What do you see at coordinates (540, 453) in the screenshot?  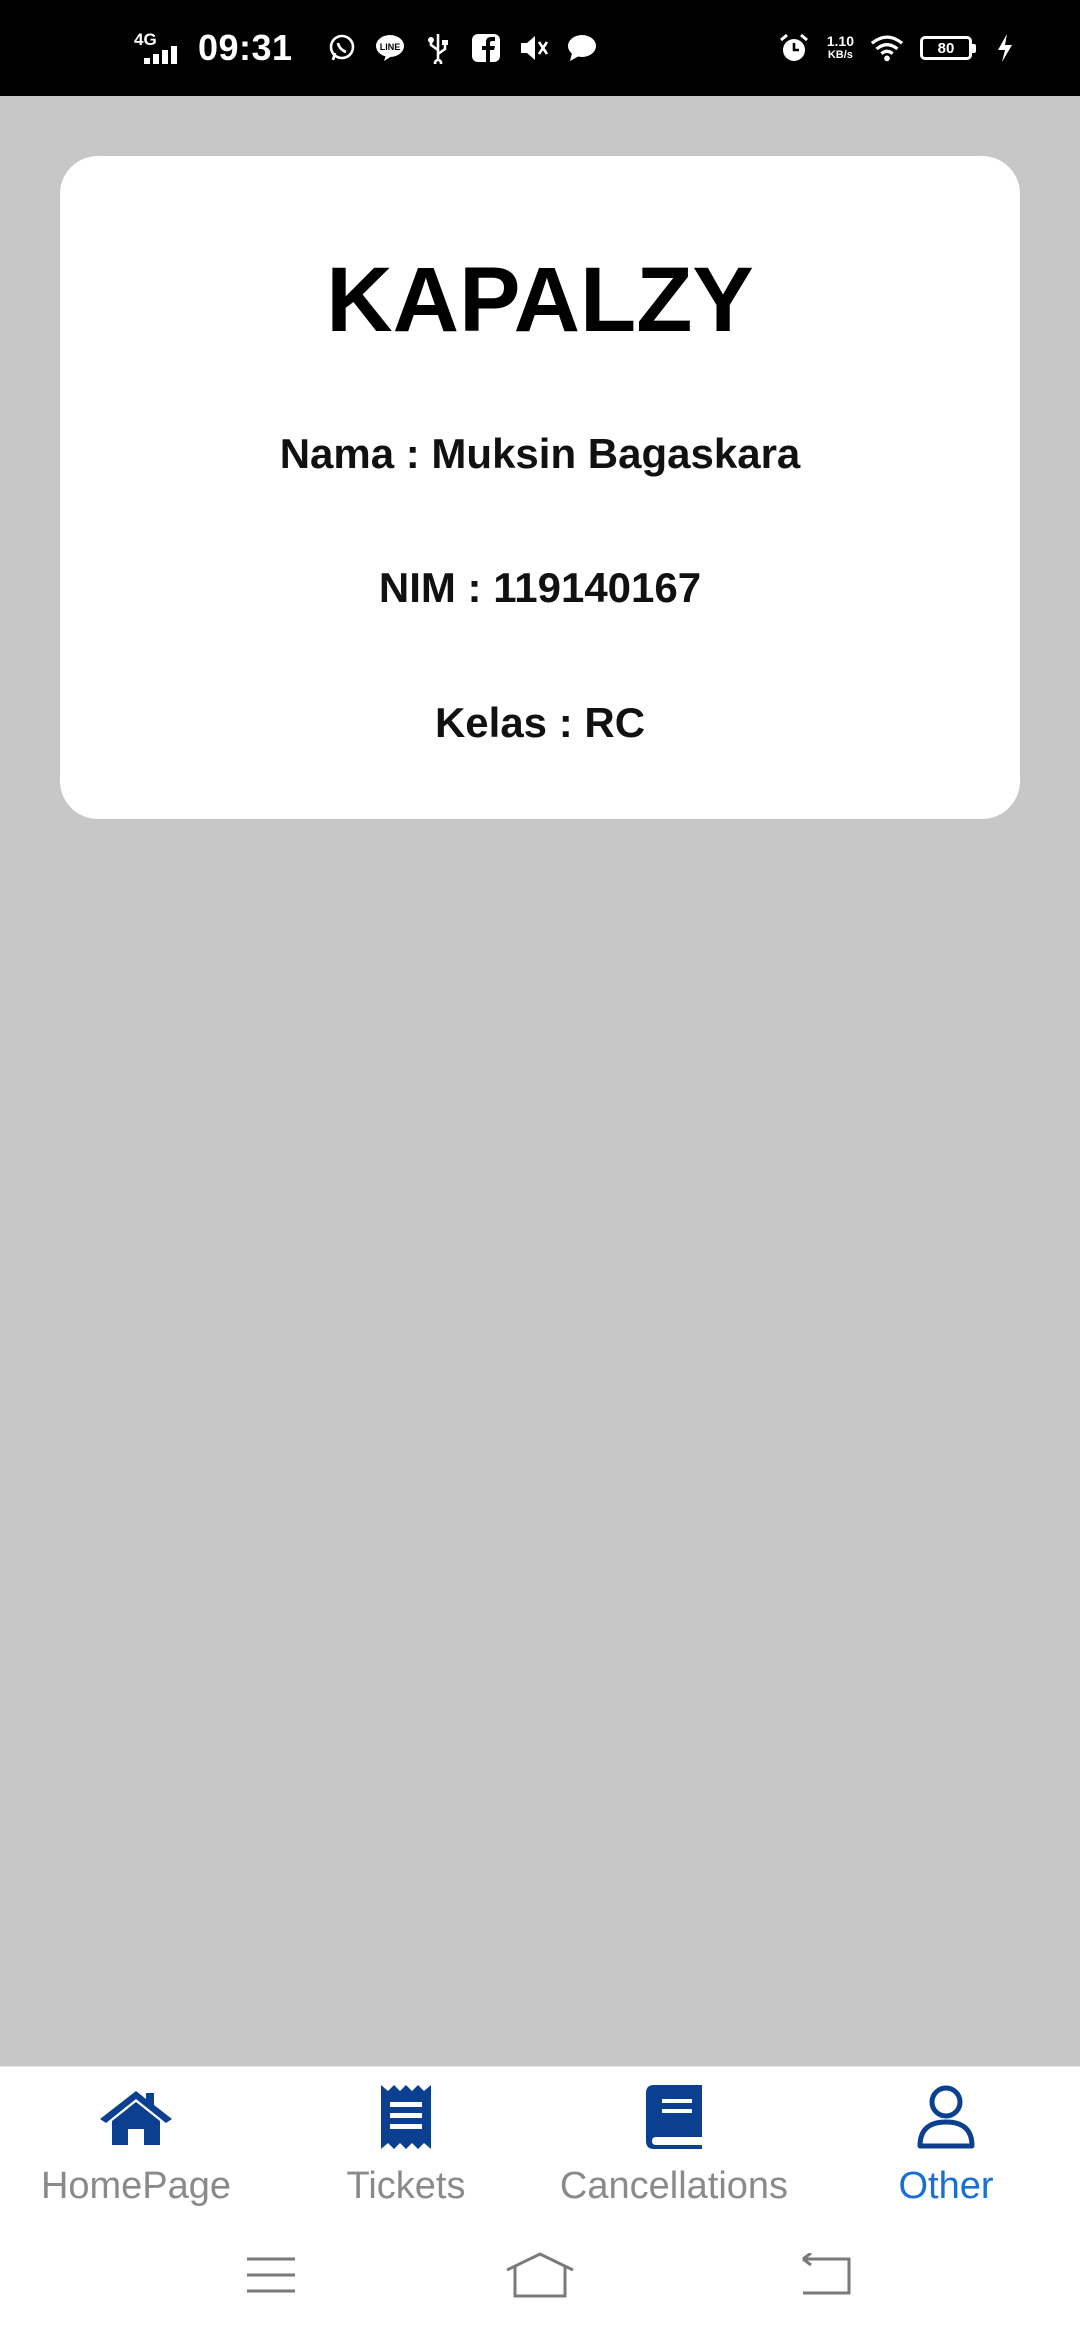 I see `nama-text: Nama : Muksin Bagaskara` at bounding box center [540, 453].